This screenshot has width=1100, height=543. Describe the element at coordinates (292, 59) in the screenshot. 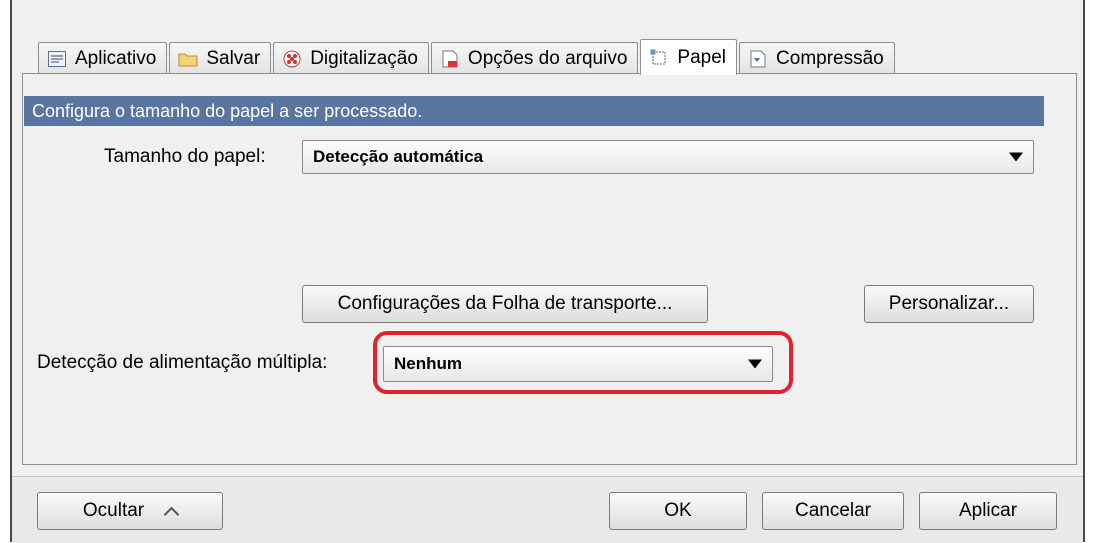

I see `scan-pattern-icon` at that location.